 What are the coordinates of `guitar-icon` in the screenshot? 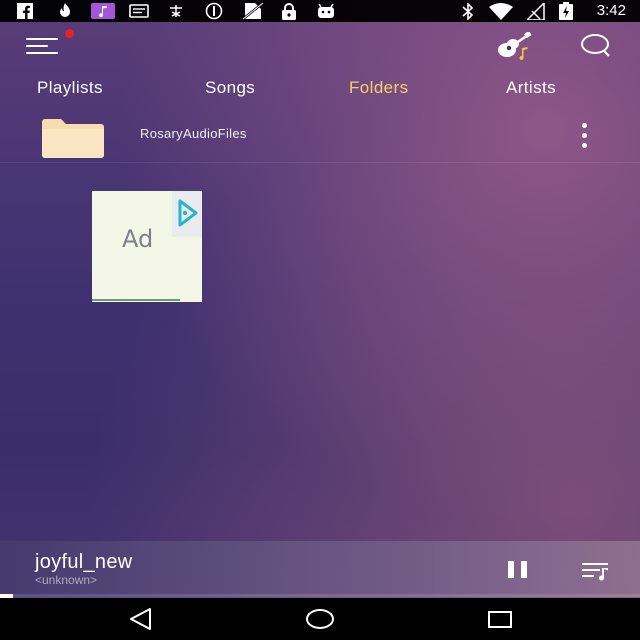 It's located at (515, 45).